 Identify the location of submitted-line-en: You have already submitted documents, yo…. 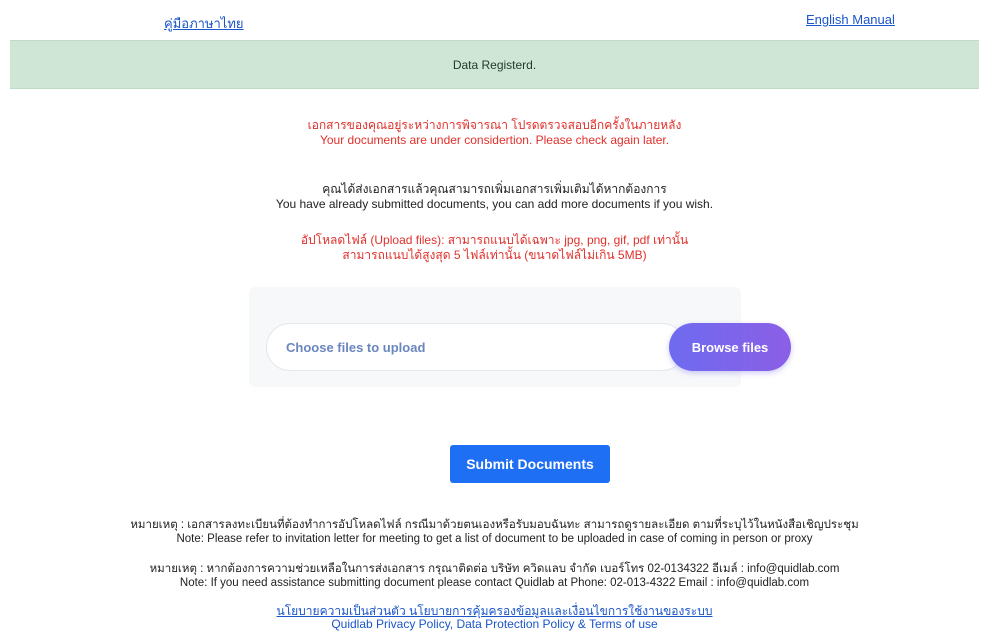
(494, 204).